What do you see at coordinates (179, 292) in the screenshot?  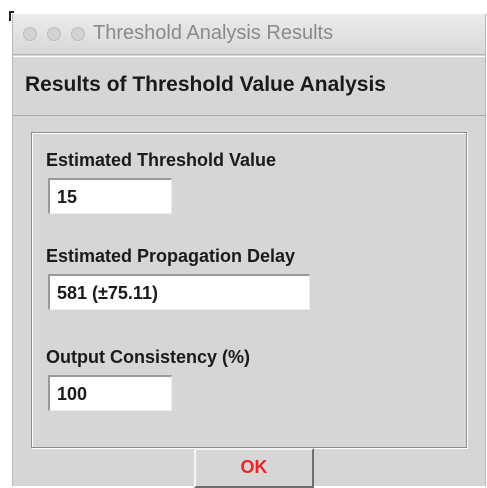 I see `propagation-delay-field: 581 (±75.11)` at bounding box center [179, 292].